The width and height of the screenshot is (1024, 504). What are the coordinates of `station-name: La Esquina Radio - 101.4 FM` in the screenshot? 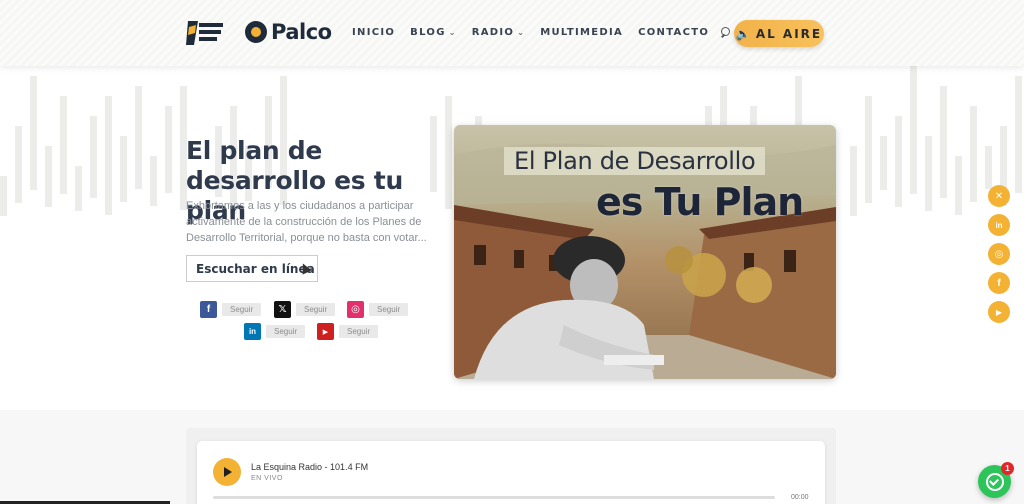 It's located at (310, 467).